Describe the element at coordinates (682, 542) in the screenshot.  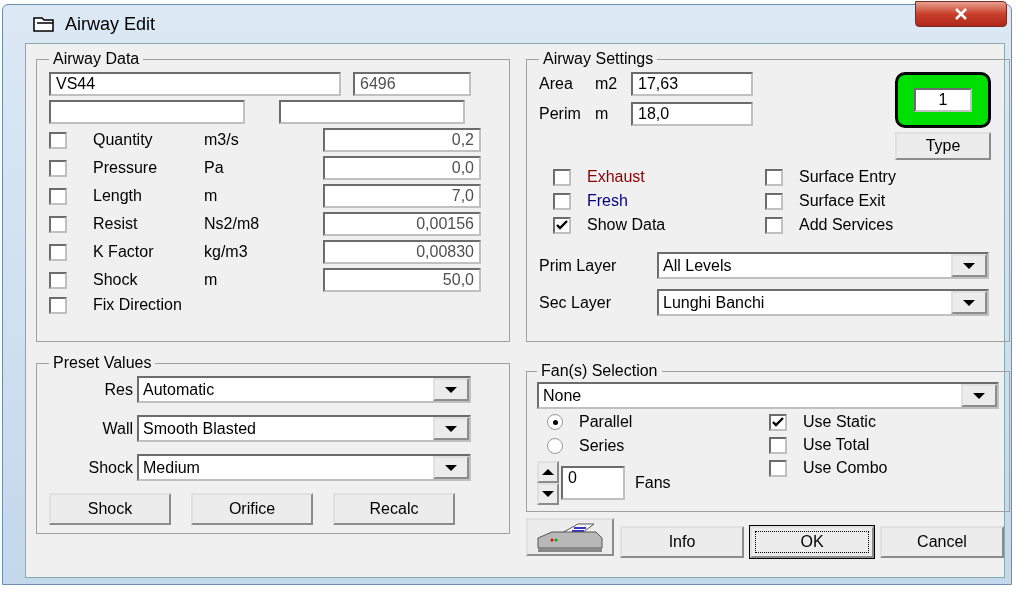
I see `dialog-button: Info` at that location.